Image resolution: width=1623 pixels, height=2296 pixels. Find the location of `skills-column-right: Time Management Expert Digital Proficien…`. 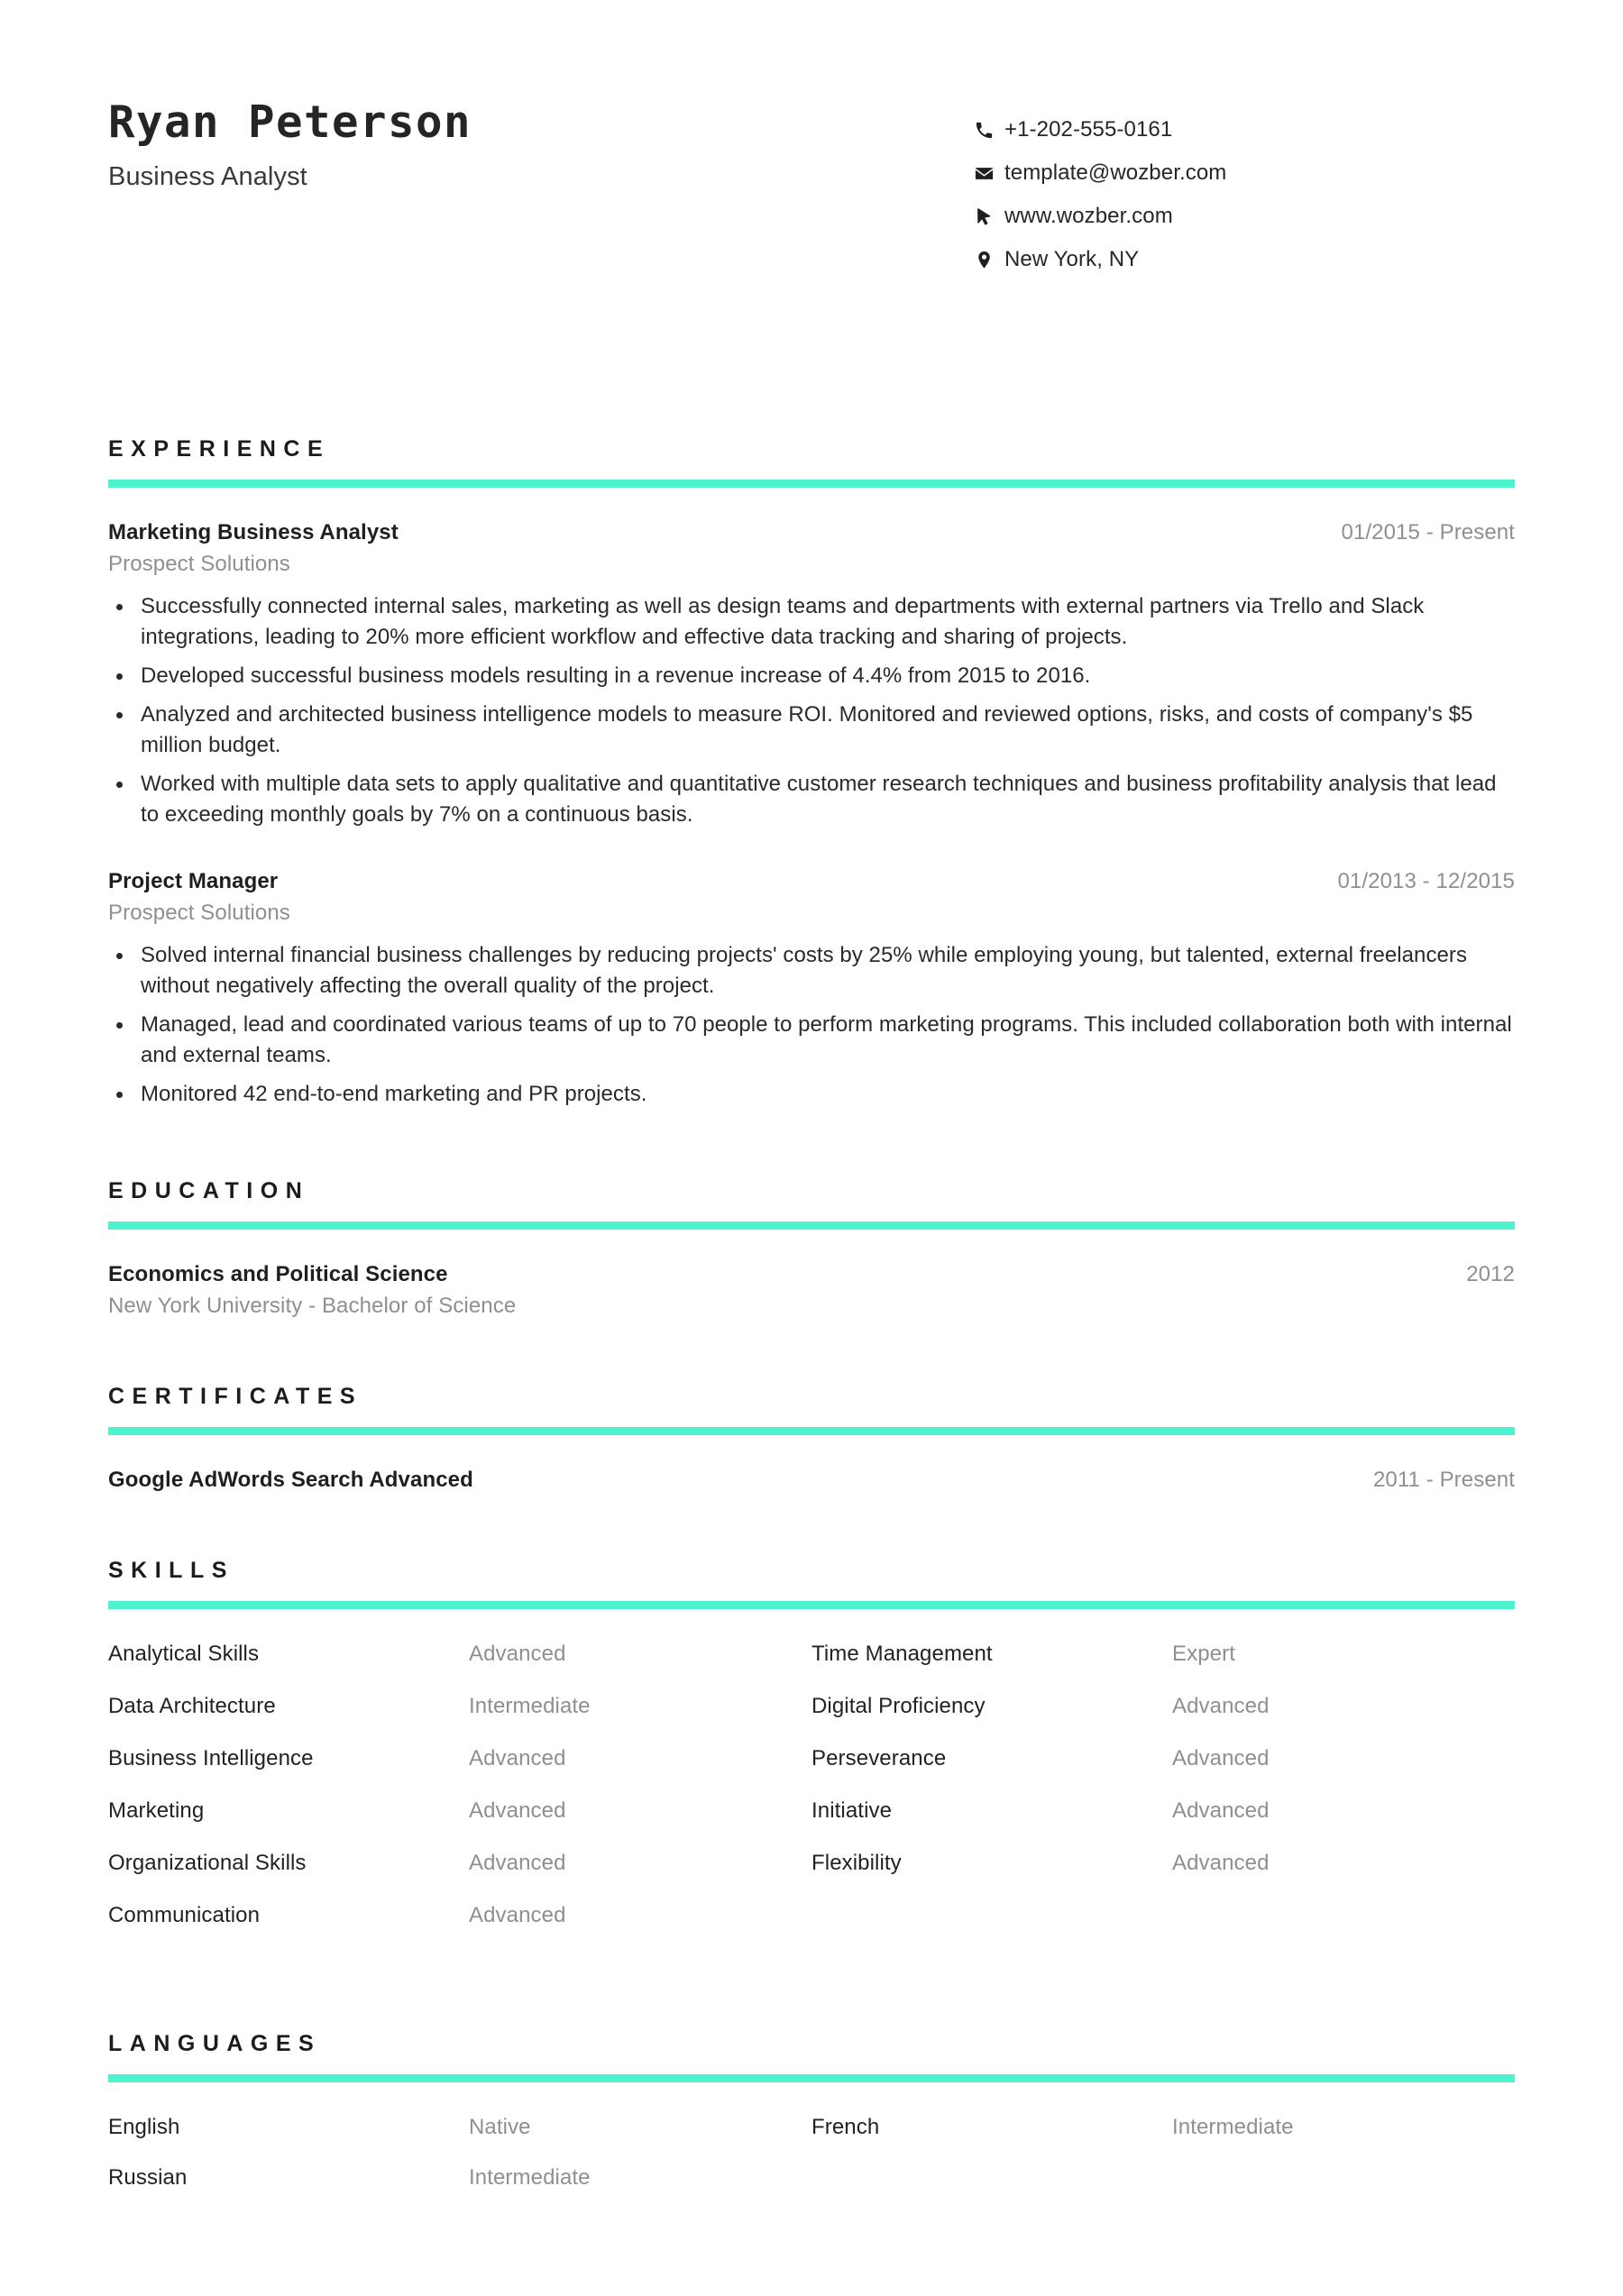

skills-column-right: Time Management Expert Digital Proficien… is located at coordinates (1163, 1798).